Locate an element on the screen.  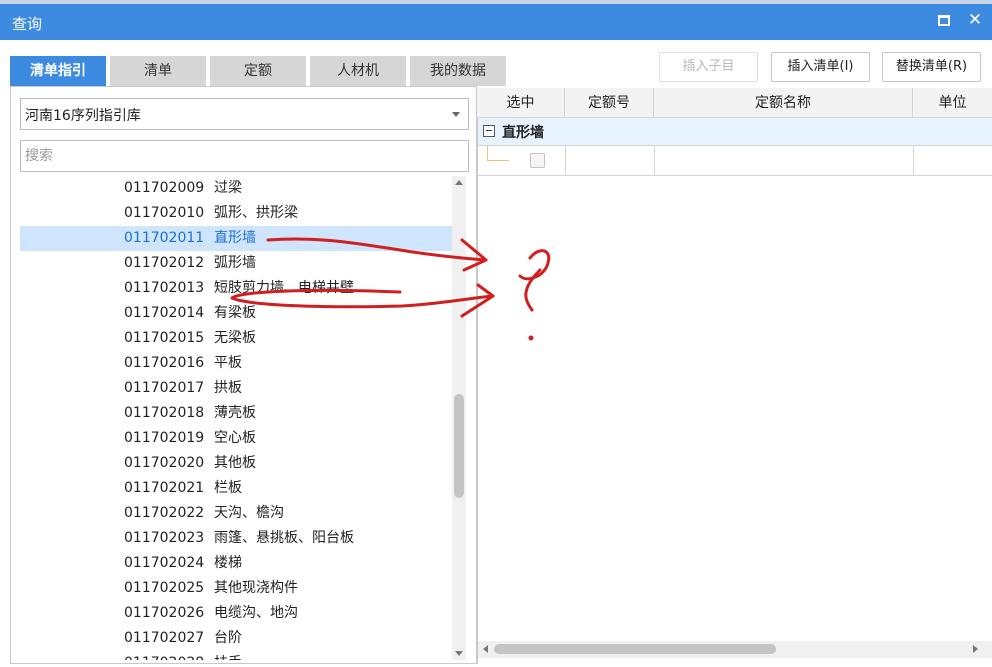
tree-item-code: 011702019 is located at coordinates (164, 438).